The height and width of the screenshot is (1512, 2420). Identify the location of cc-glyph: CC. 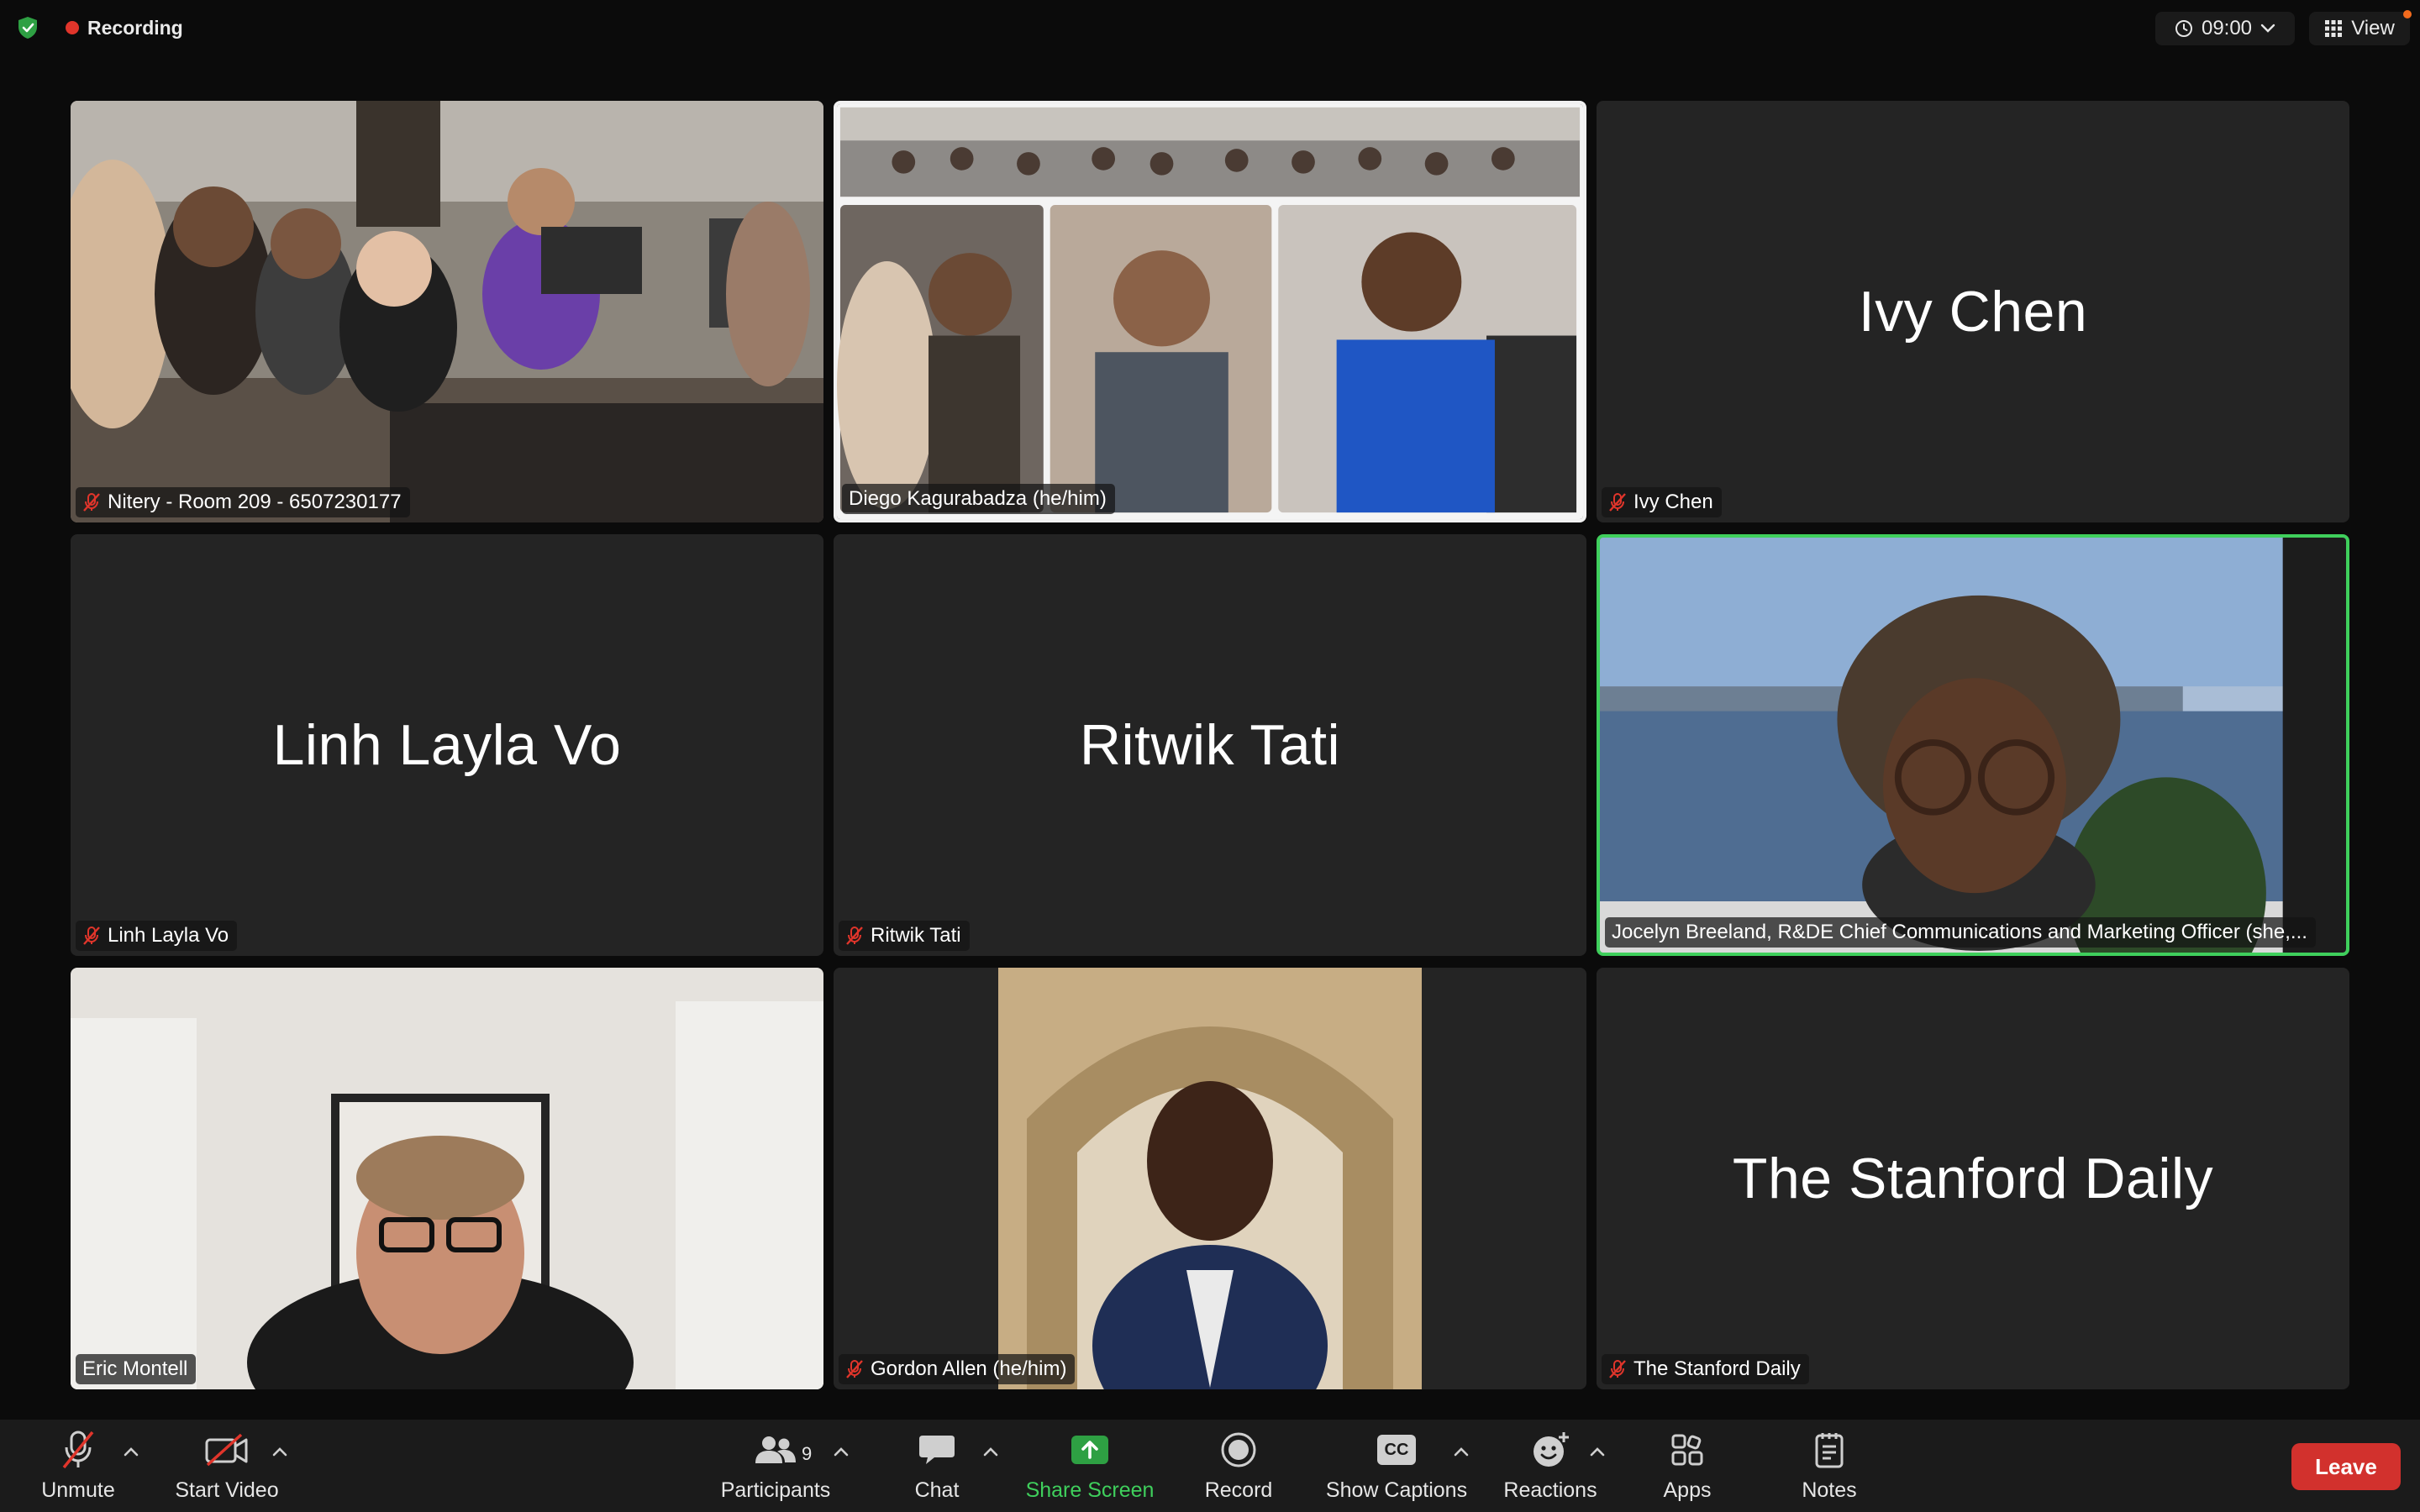
(1396, 1449).